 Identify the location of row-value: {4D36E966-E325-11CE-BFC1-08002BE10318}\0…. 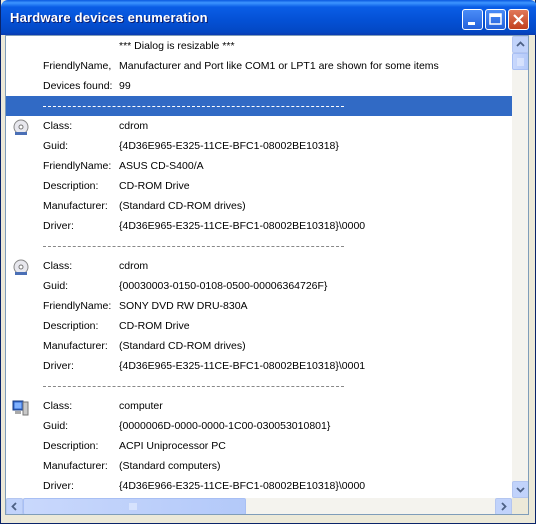
(242, 486).